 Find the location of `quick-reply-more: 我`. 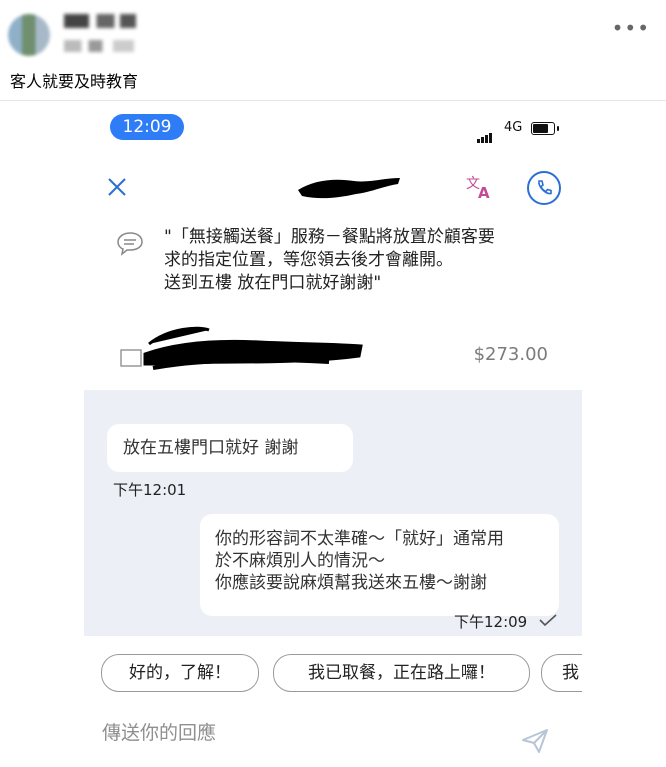

quick-reply-more: 我 is located at coordinates (561, 673).